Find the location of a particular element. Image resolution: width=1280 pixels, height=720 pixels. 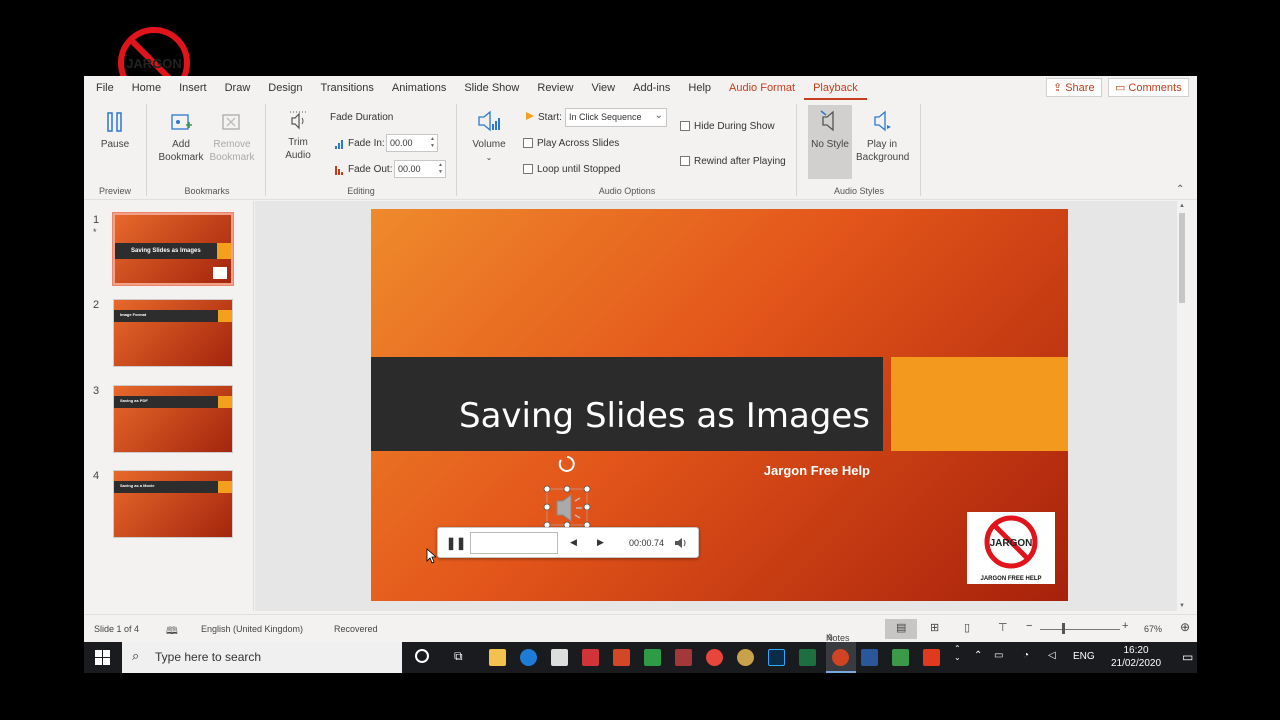

progress-track is located at coordinates (514, 543).